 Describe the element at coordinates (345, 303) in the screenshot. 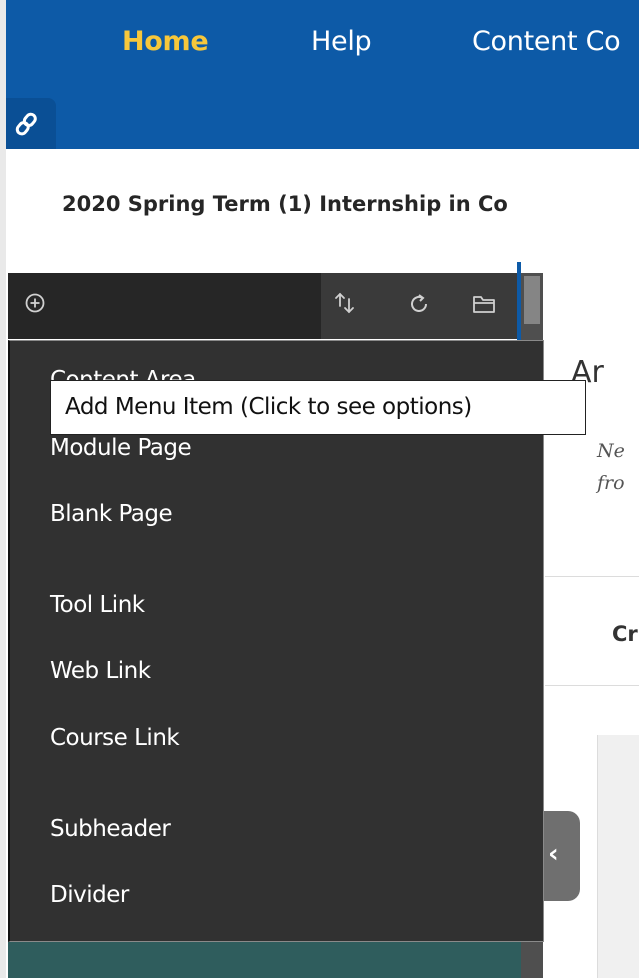

I see `reorder-icon` at that location.